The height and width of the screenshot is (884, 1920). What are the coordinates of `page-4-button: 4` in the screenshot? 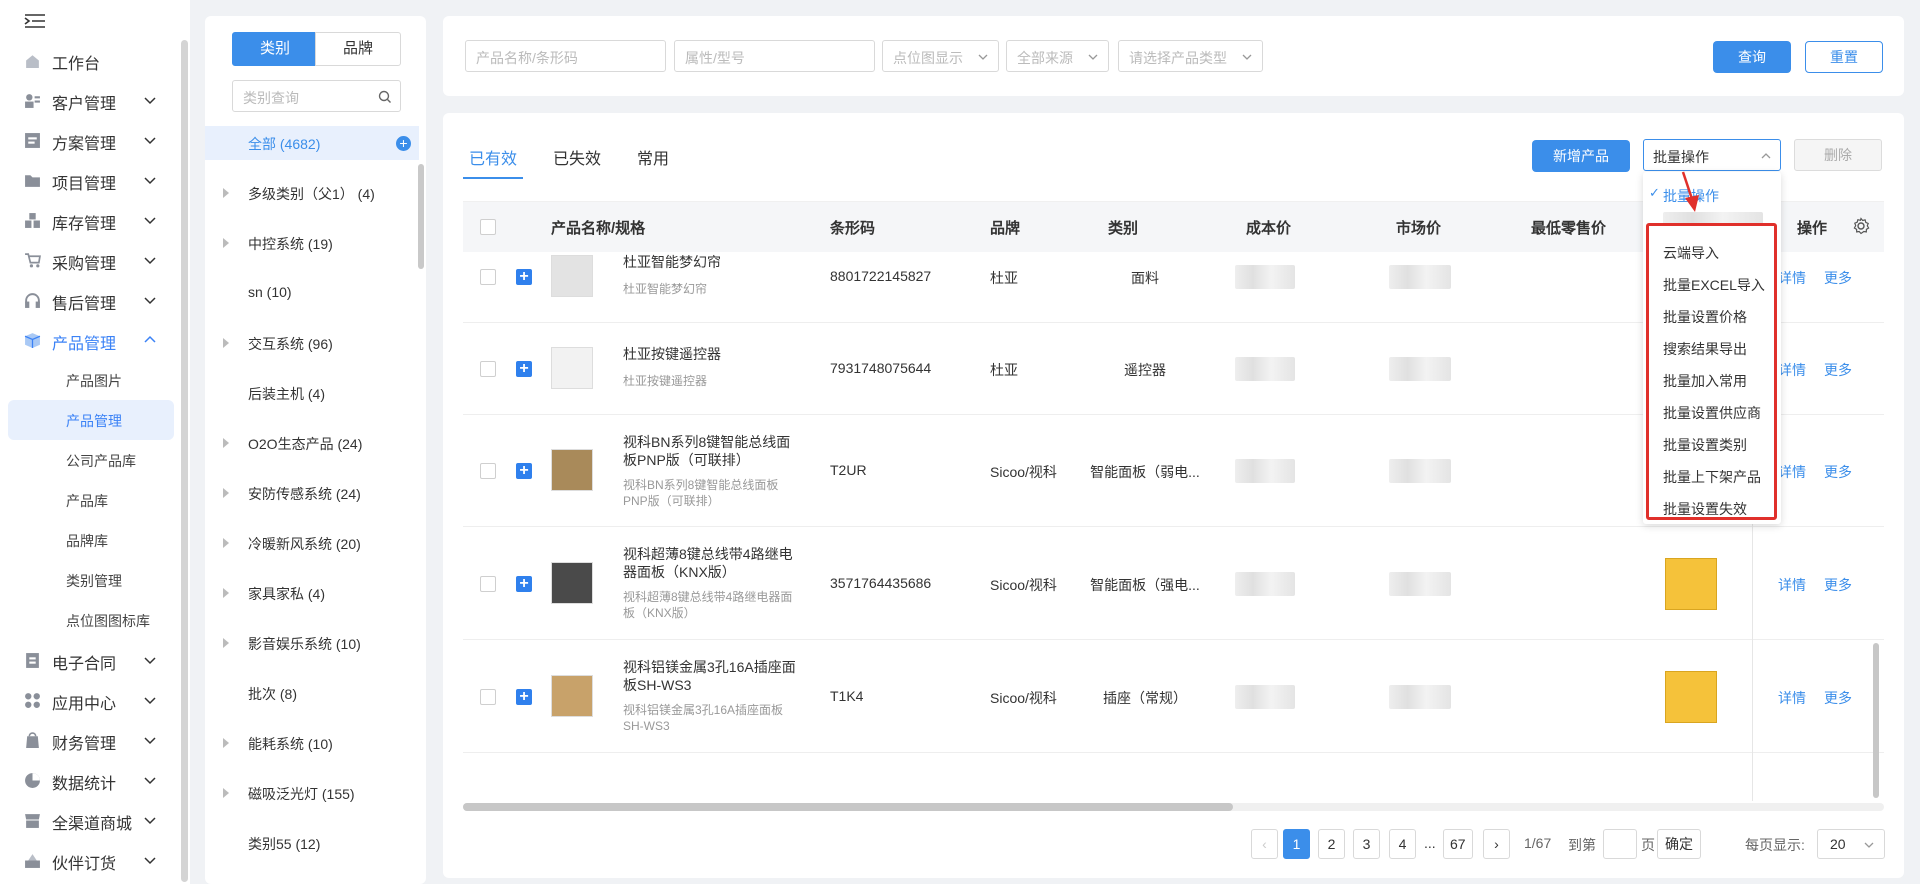 It's located at (1402, 844).